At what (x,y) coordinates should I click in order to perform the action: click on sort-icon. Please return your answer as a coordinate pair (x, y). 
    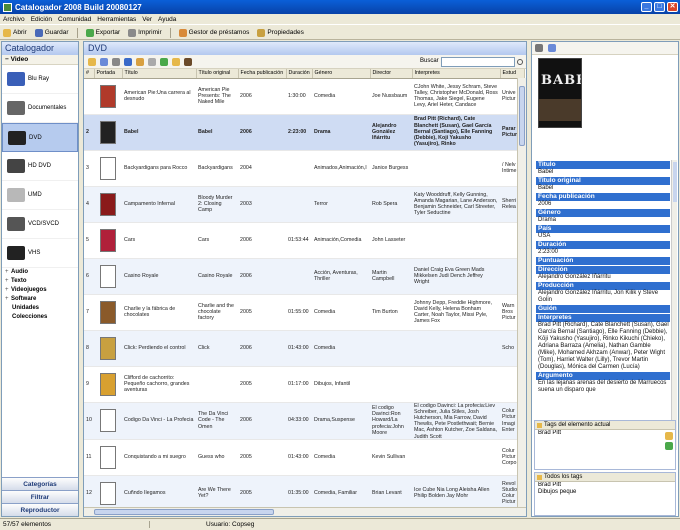
    Looking at the image, I should click on (128, 61).